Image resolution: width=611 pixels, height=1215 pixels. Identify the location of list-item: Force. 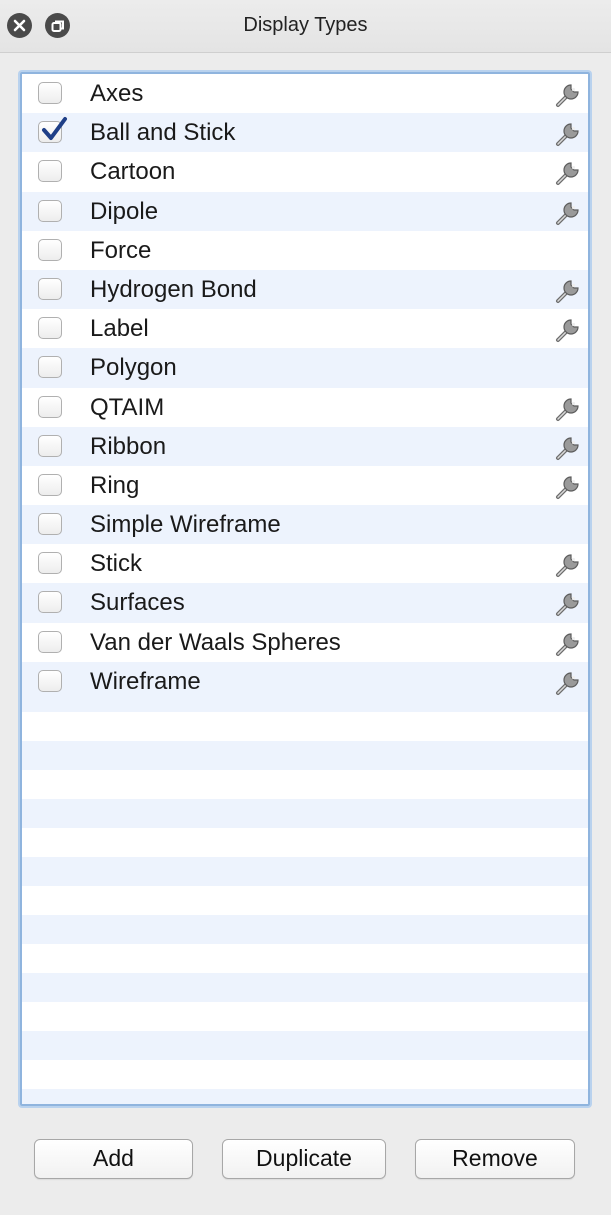
(305, 250).